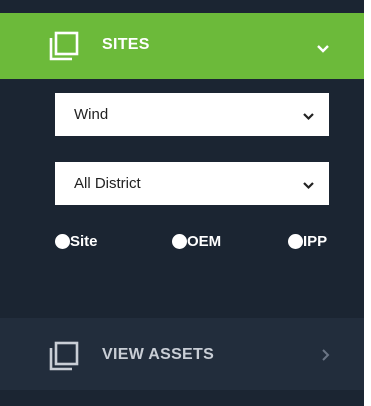  Describe the element at coordinates (126, 44) in the screenshot. I see `sites-title: SITES` at that location.